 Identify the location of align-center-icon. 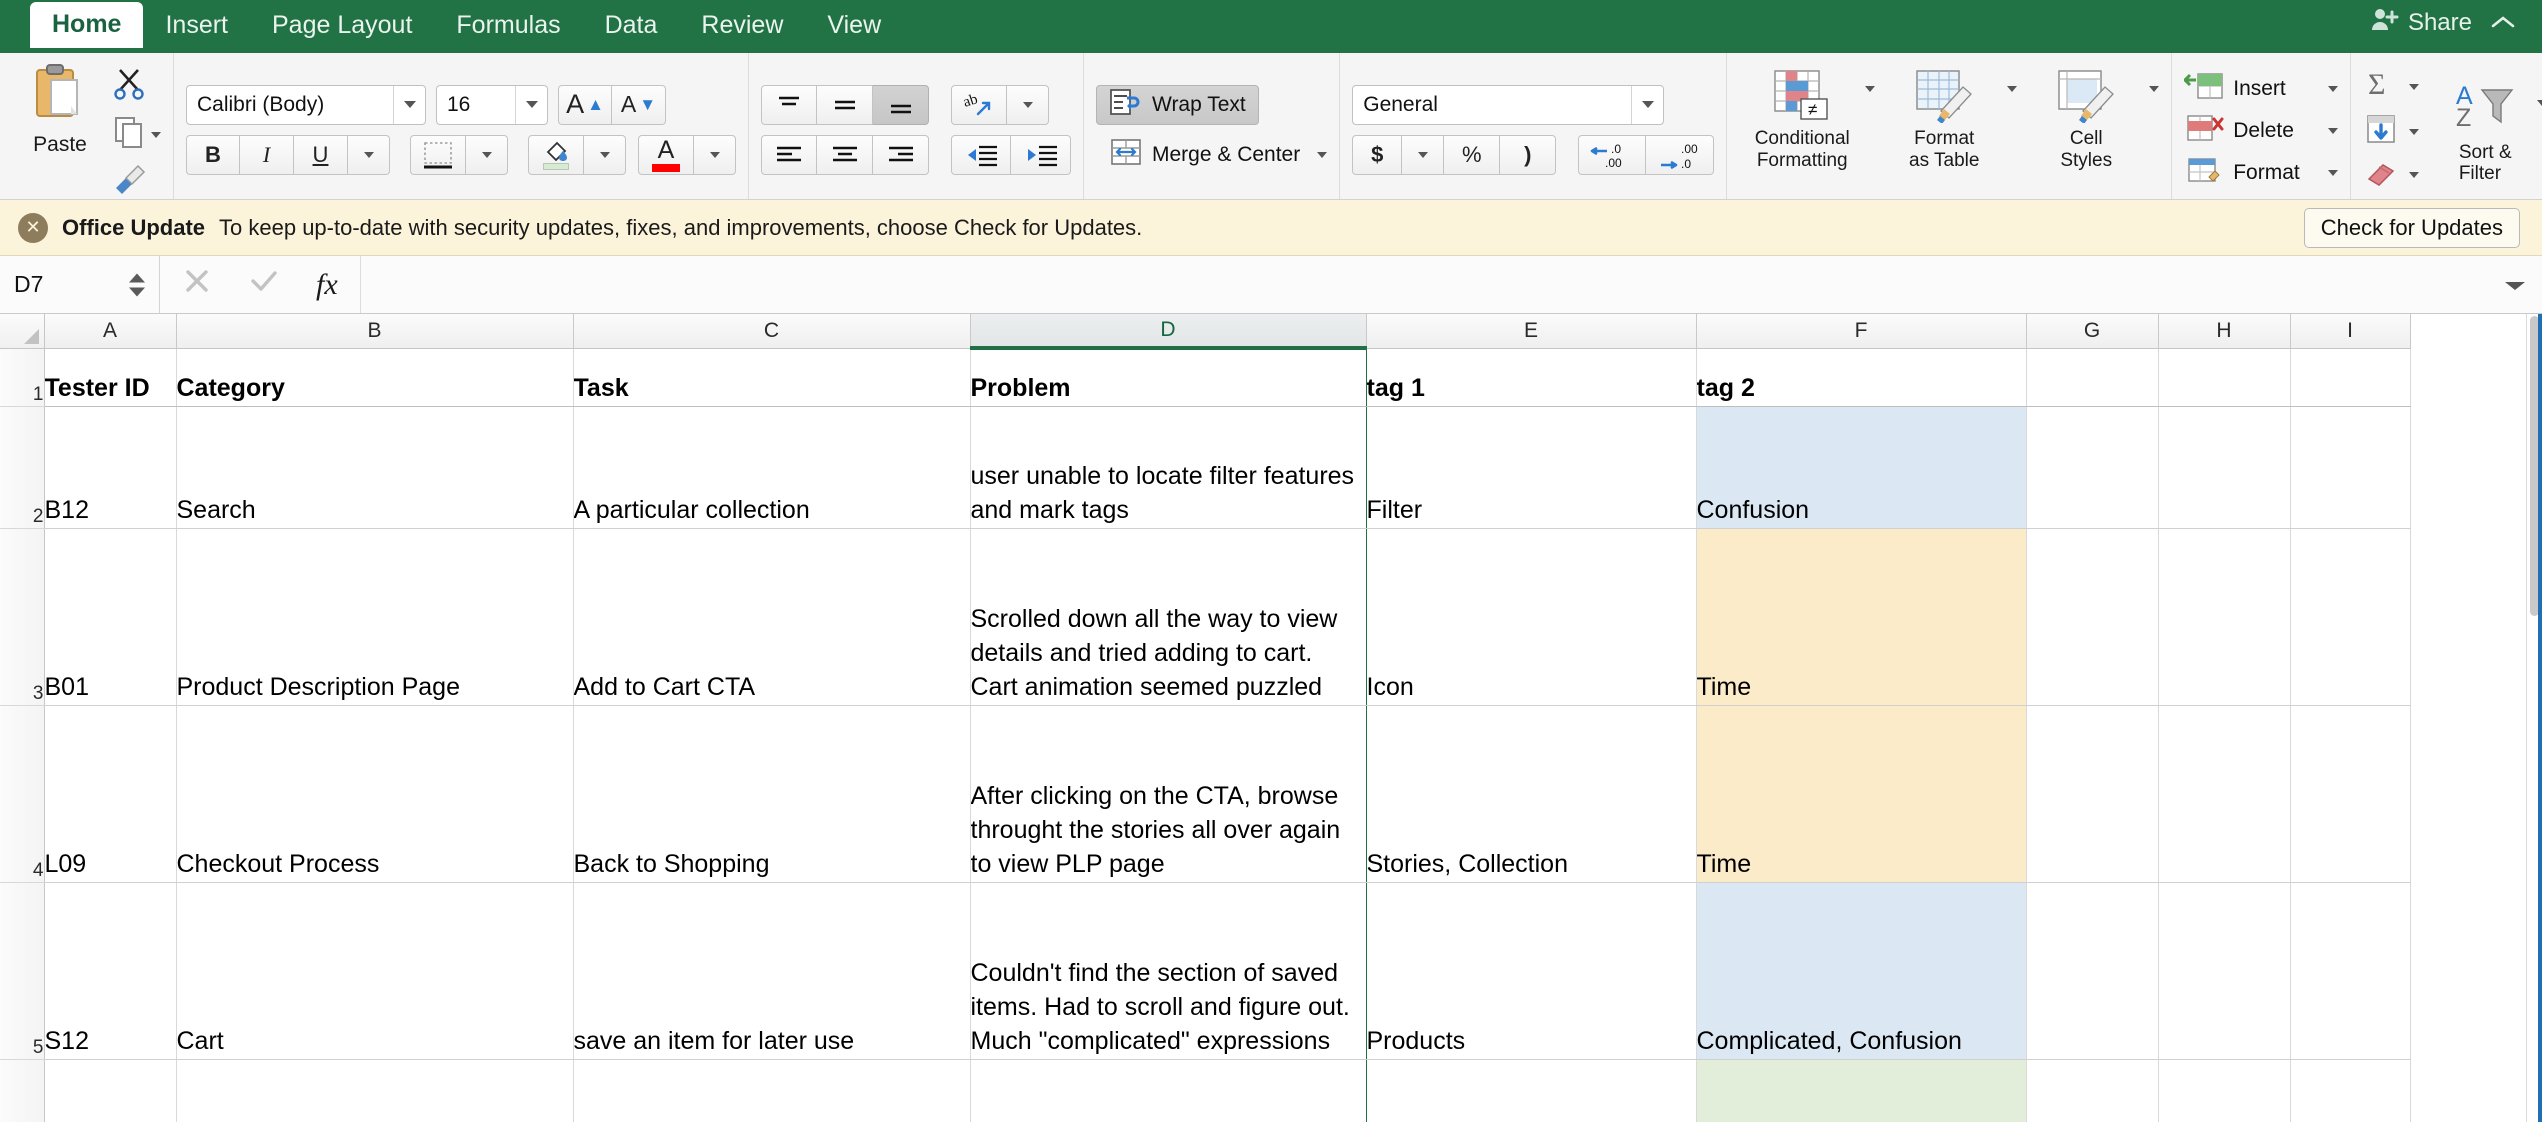
(845, 154).